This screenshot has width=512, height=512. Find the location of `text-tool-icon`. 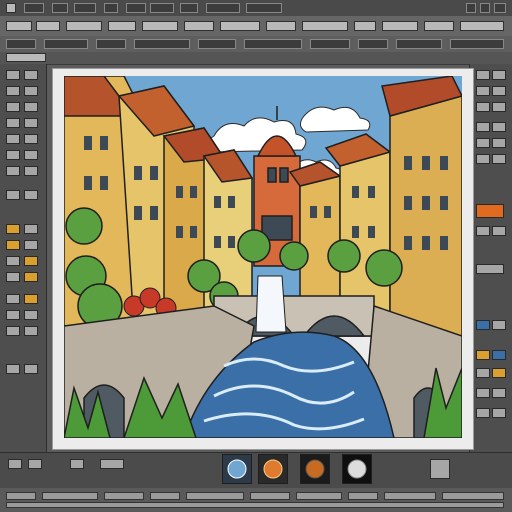

text-tool-icon is located at coordinates (13, 139).